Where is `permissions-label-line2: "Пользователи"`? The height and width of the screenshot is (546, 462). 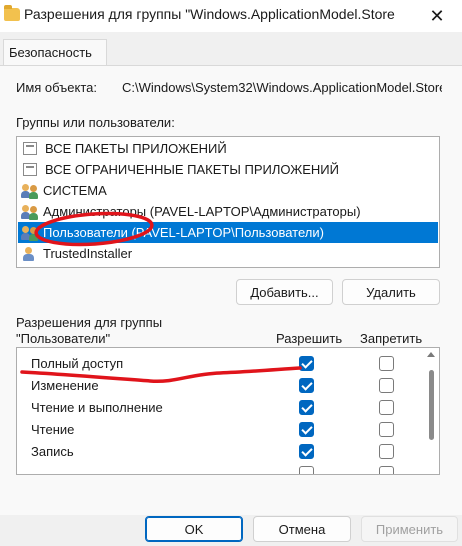 permissions-label-line2: "Пользователи" is located at coordinates (63, 338).